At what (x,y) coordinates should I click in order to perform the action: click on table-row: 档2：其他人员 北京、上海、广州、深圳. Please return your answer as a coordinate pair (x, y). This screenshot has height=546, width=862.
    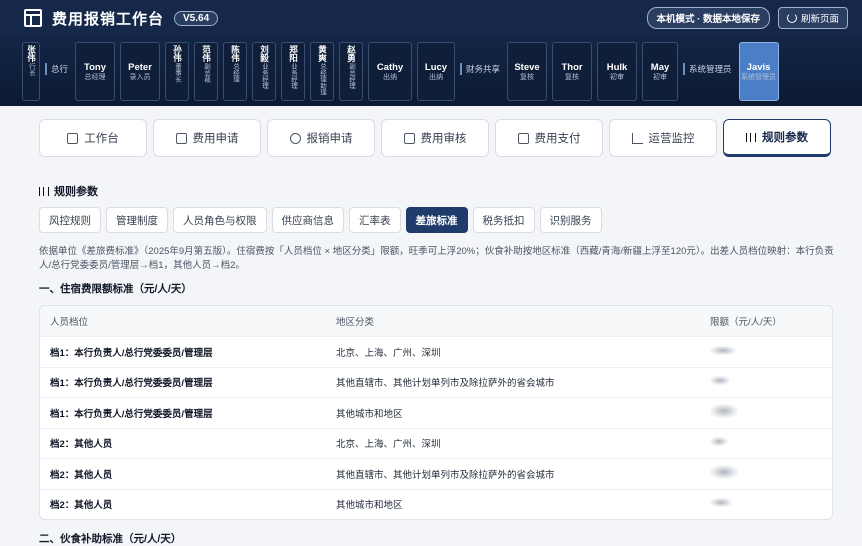
    Looking at the image, I should click on (436, 443).